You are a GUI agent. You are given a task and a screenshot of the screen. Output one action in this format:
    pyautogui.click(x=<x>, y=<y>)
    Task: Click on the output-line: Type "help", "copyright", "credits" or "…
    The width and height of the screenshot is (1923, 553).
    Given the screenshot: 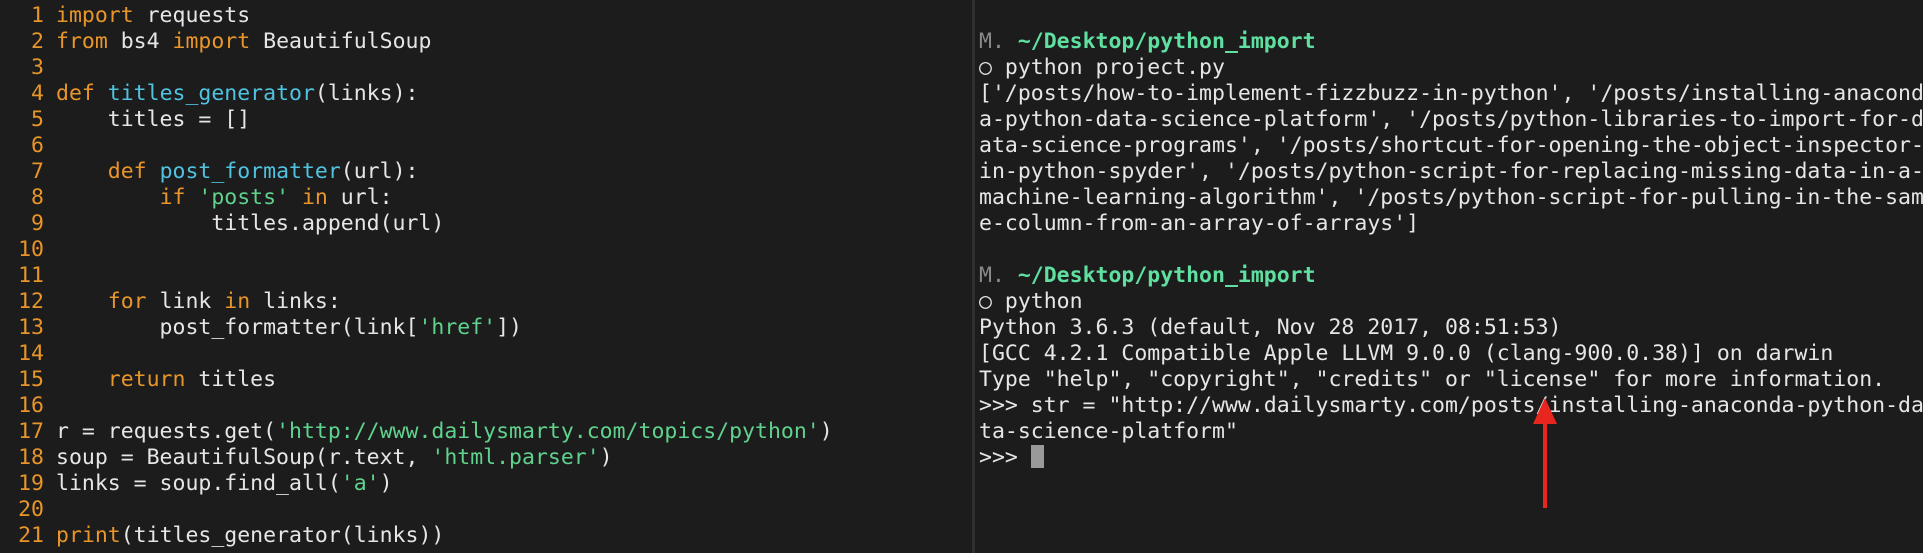 What is the action you would take?
    pyautogui.click(x=1432, y=379)
    